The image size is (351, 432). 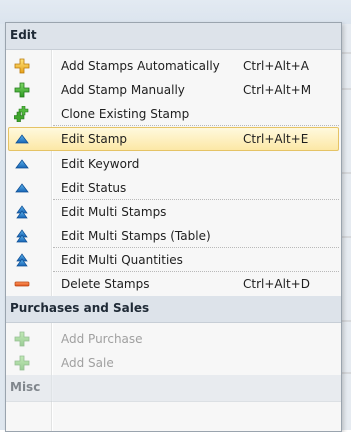 What do you see at coordinates (173, 284) in the screenshot?
I see `menu-item-delete-stamps: Delete Stamps Ctrl+Alt+D` at bounding box center [173, 284].